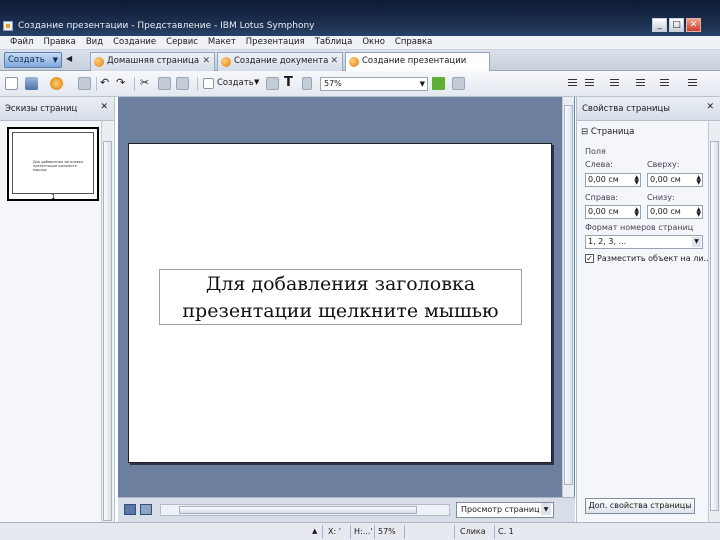 The width and height of the screenshot is (720, 540). I want to click on create-dropdown: Создать, so click(235, 83).